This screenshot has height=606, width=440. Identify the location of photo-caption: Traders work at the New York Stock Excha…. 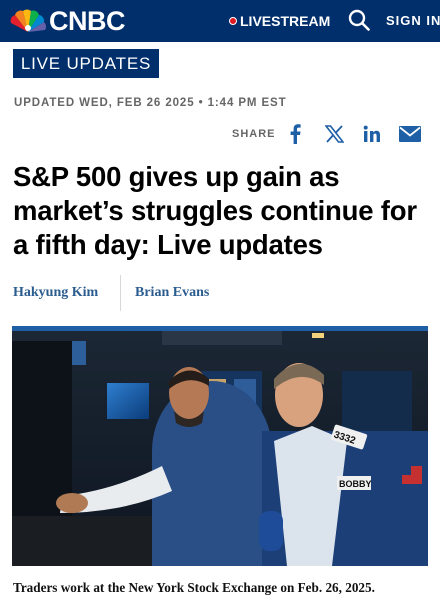
(194, 587).